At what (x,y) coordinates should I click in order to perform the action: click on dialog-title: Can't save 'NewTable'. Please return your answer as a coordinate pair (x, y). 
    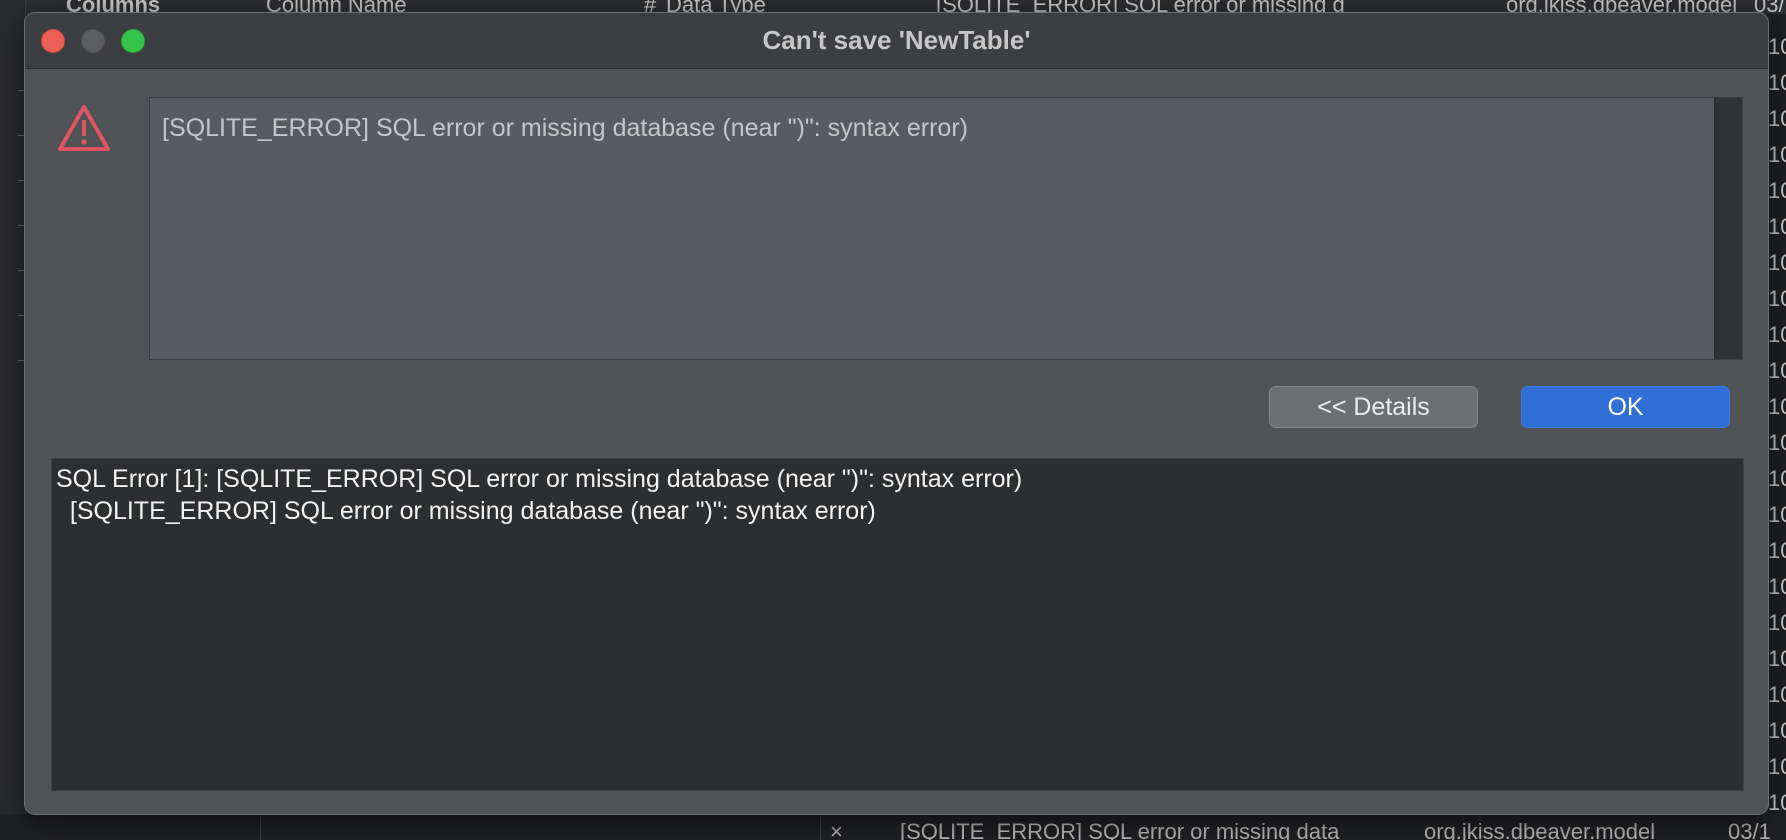
    Looking at the image, I should click on (896, 40).